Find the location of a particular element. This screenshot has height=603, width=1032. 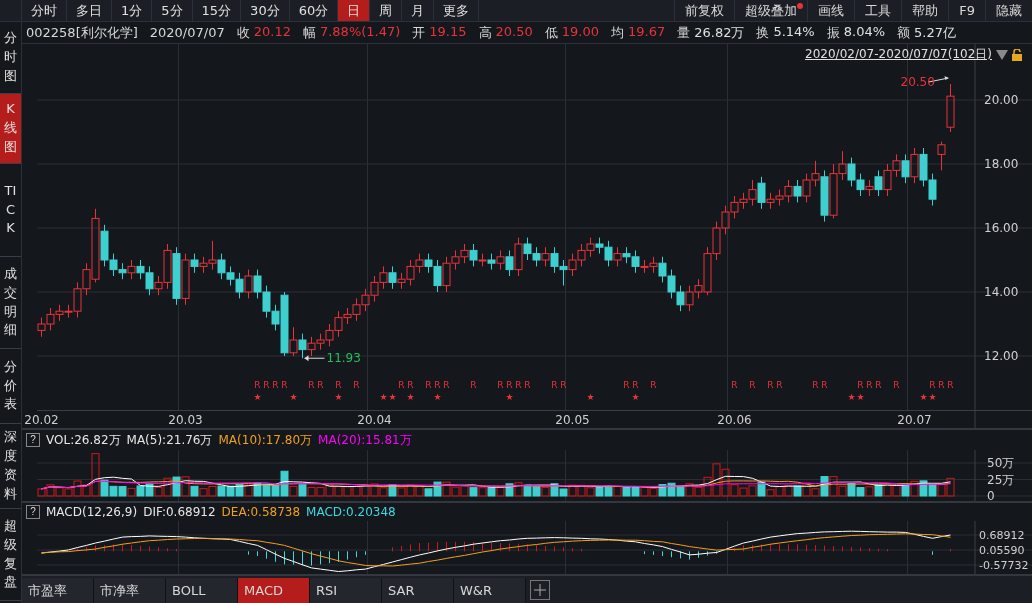

menu-button: 工具 is located at coordinates (878, 10).